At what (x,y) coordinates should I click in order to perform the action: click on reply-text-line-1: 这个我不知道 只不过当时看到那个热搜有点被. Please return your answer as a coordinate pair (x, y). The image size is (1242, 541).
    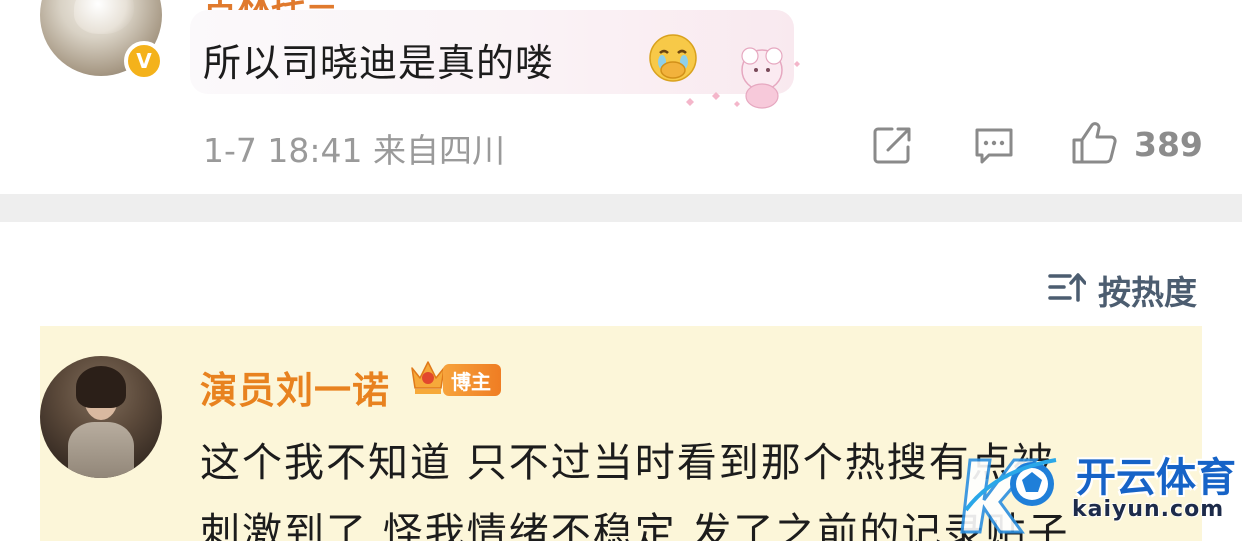
    Looking at the image, I should click on (627, 463).